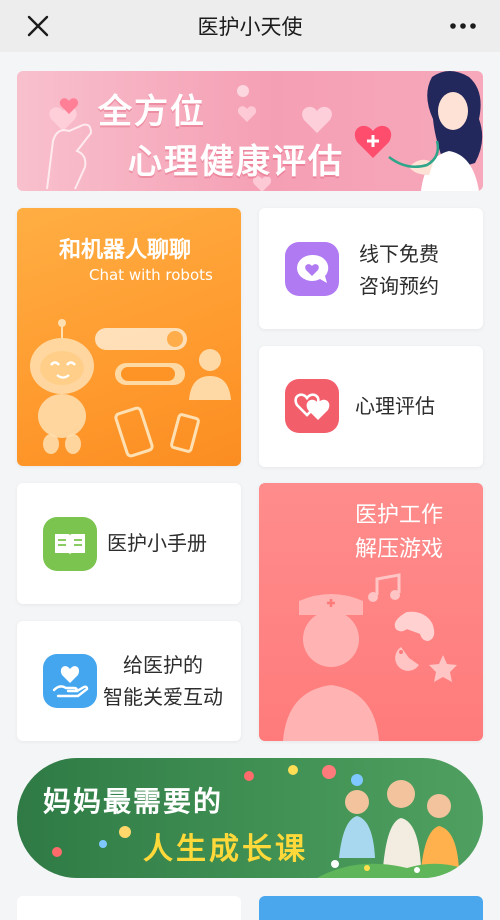 The height and width of the screenshot is (920, 500). I want to click on robot-card-subtitle: Chat with robots, so click(151, 275).